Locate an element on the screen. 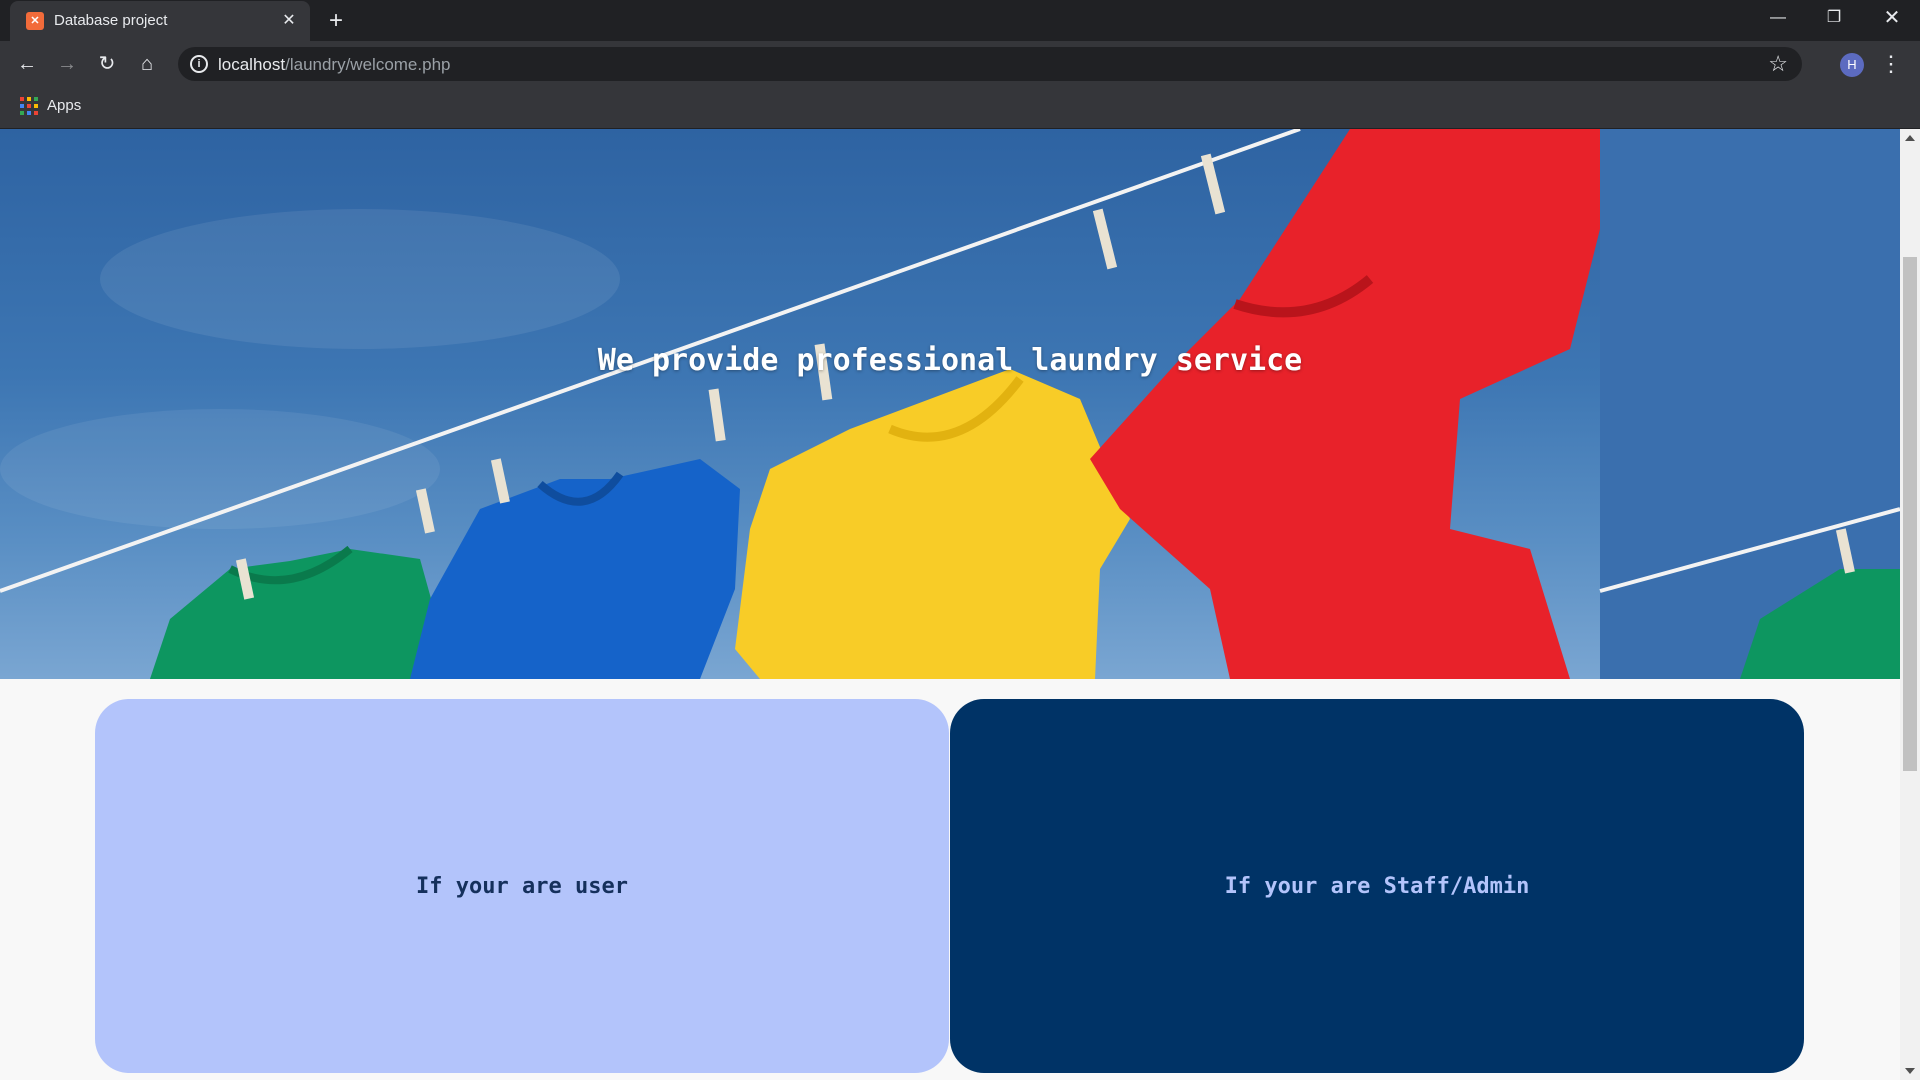 The width and height of the screenshot is (1920, 1080). bookmark-star-icon: ☆ is located at coordinates (1778, 64).